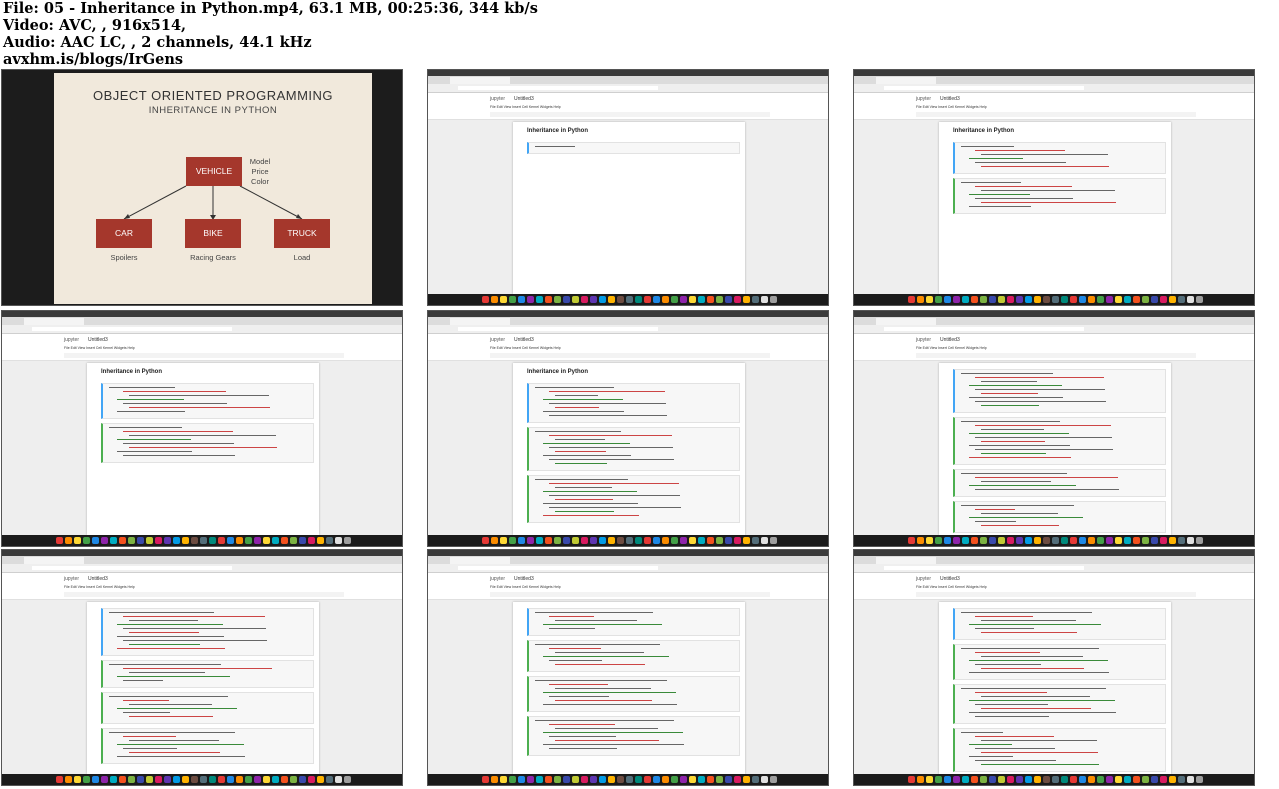  What do you see at coordinates (124, 233) in the screenshot?
I see `car-box: CAR` at bounding box center [124, 233].